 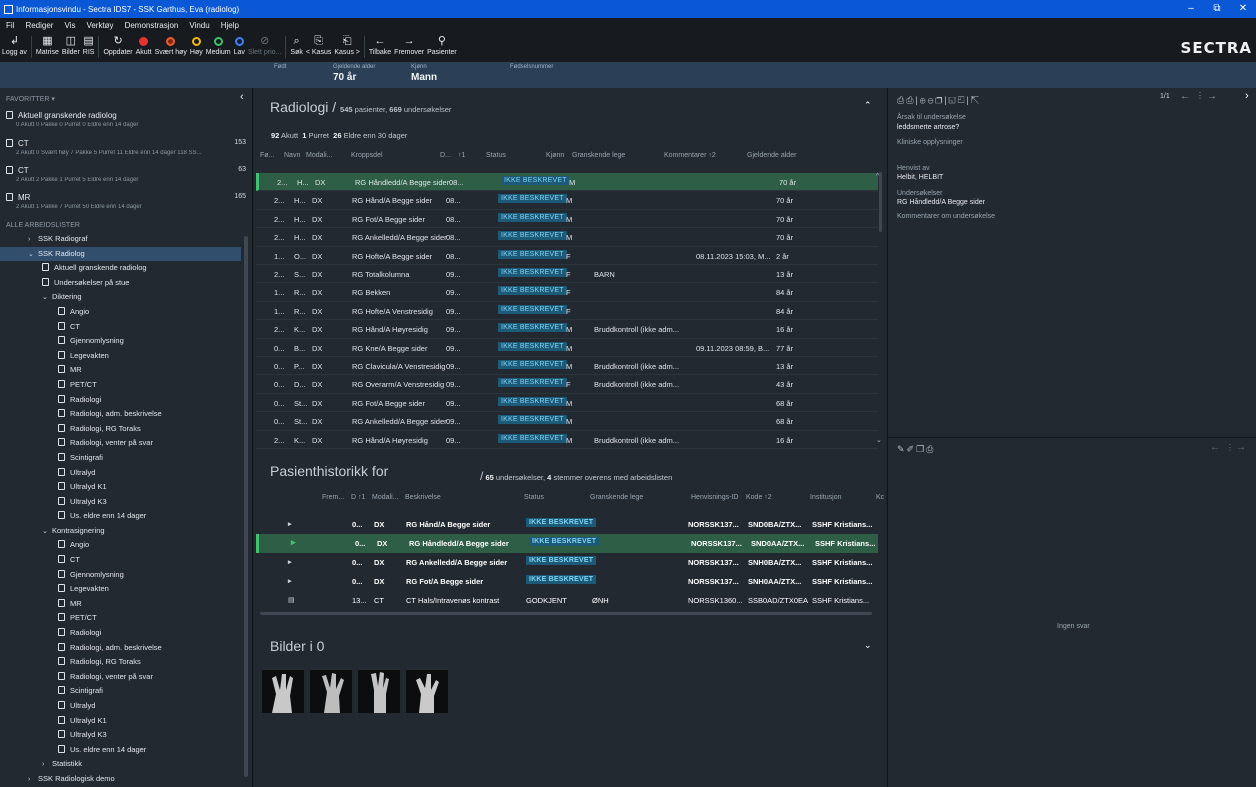 I want to click on menu-edit: Rediger, so click(x=39, y=25).